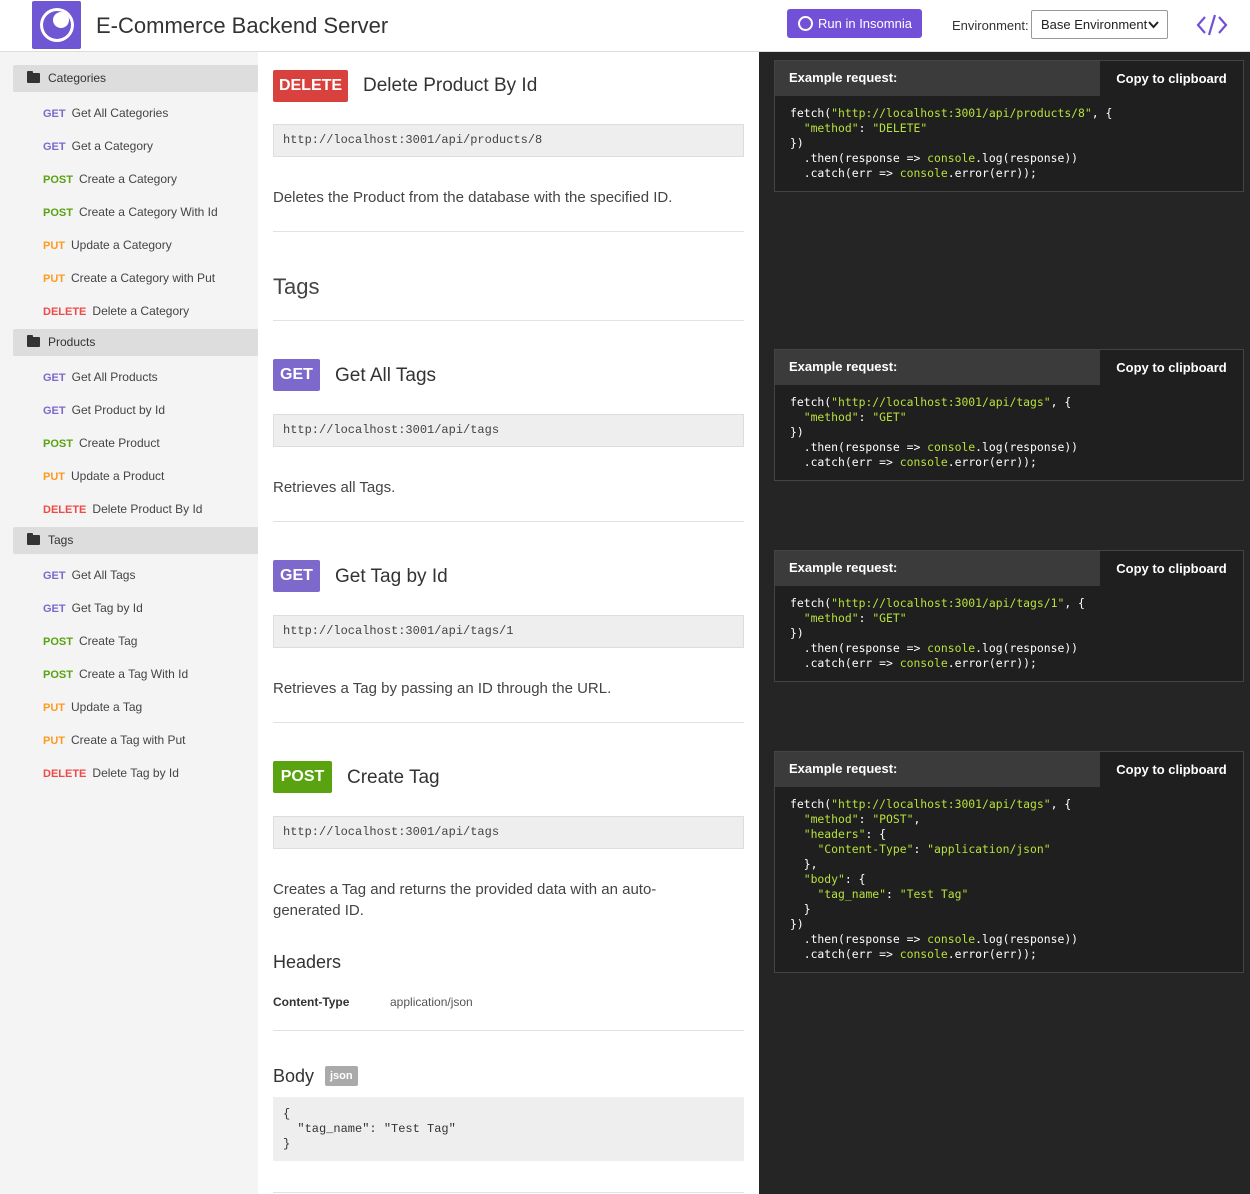 This screenshot has width=1250, height=1194. What do you see at coordinates (98, 146) in the screenshot?
I see `sidebar-item-get-a-category: GET Get a Category` at bounding box center [98, 146].